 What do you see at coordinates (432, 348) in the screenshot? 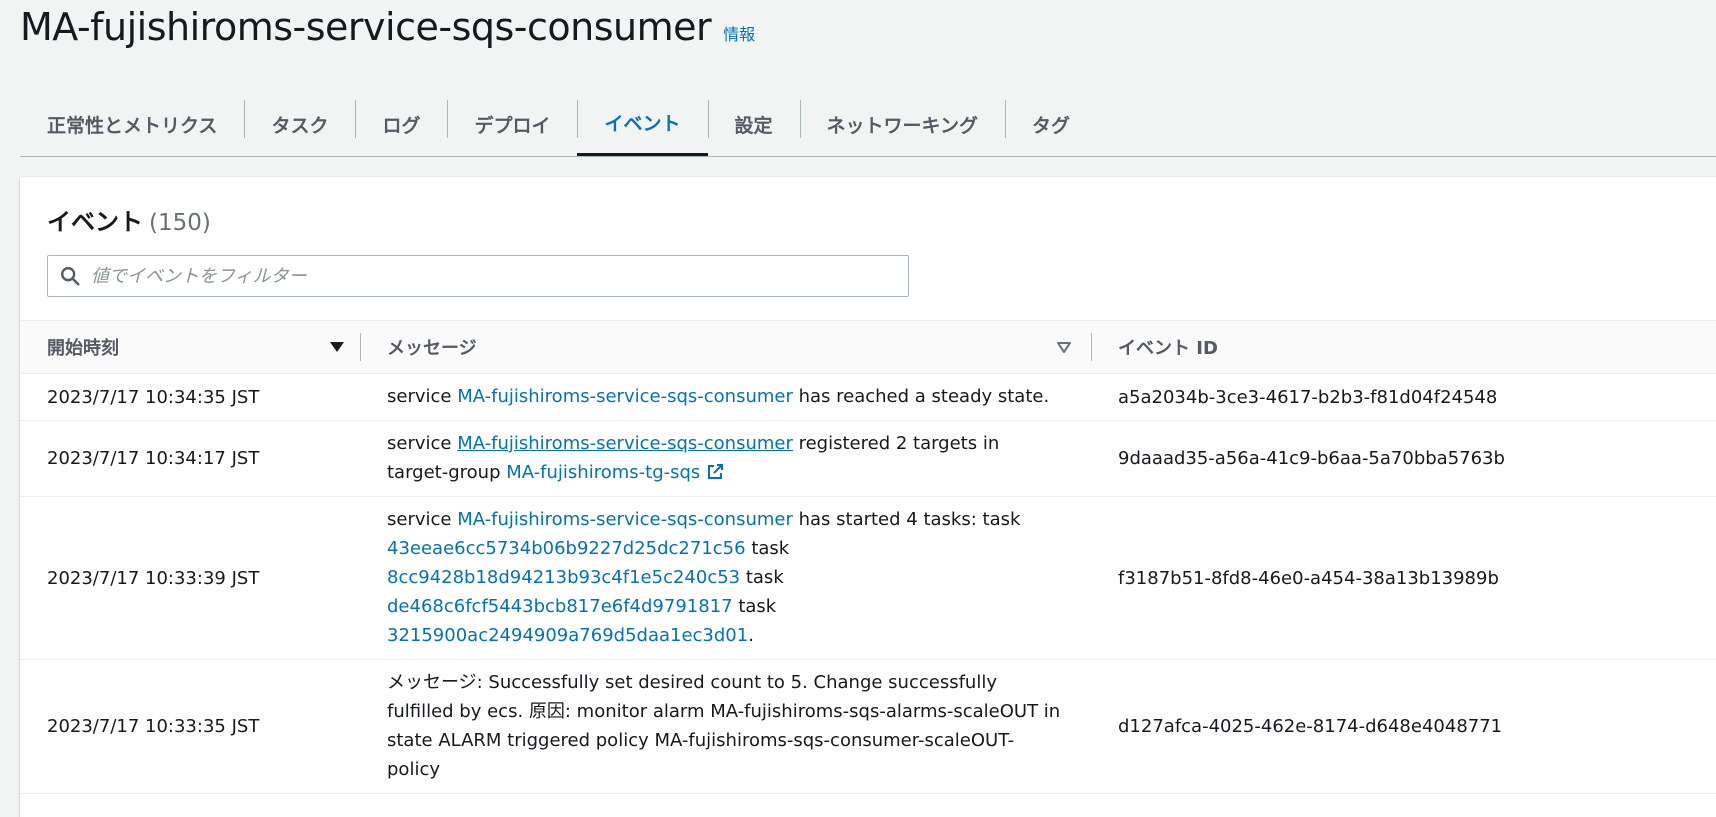
I see `column-label-message: メッセージ` at bounding box center [432, 348].